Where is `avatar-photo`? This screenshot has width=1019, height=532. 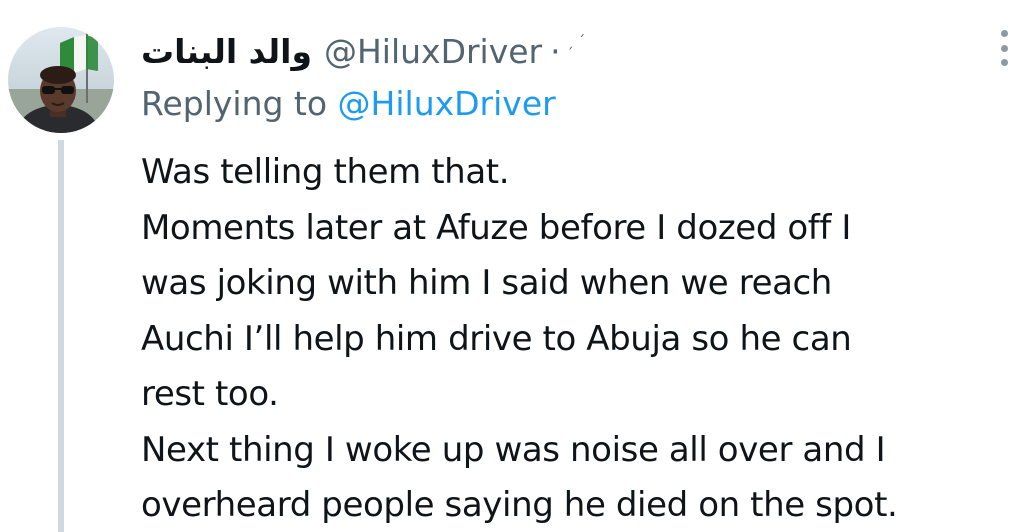 avatar-photo is located at coordinates (61, 80).